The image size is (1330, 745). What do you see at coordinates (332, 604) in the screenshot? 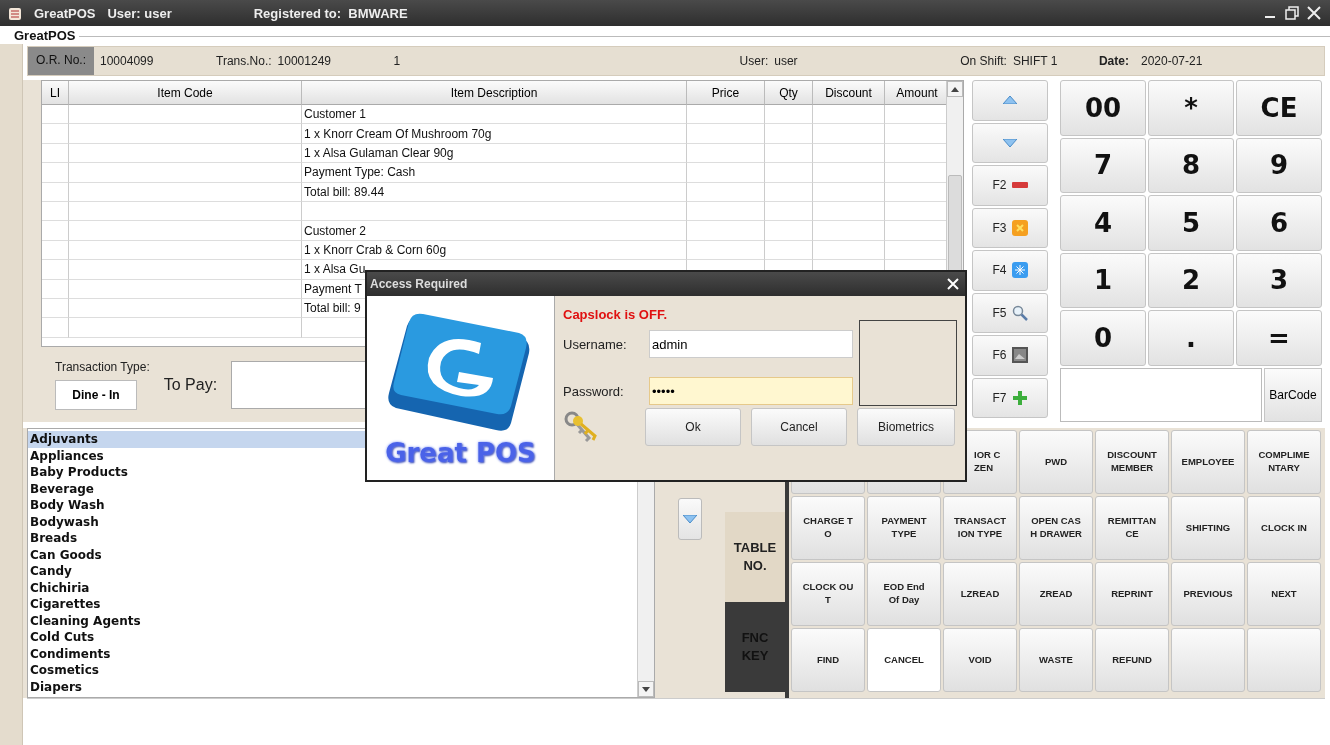
I see `category-item: Cigarettes` at bounding box center [332, 604].